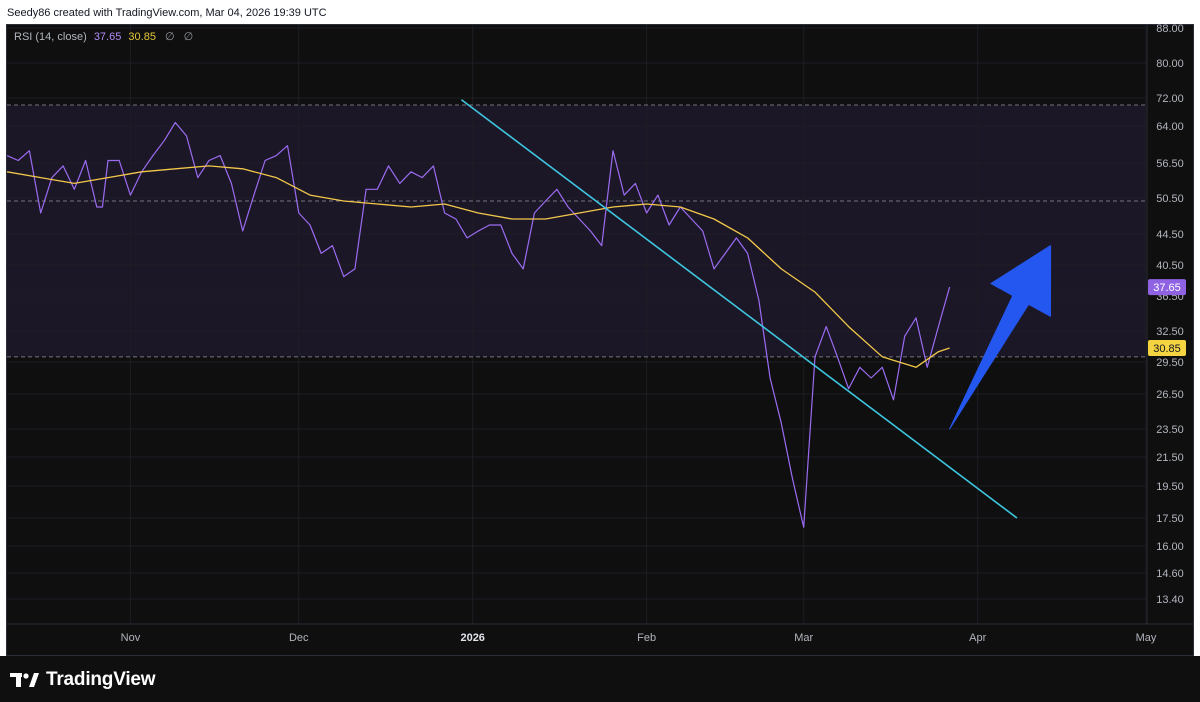  What do you see at coordinates (1170, 600) in the screenshot?
I see `y-tick-label-18: 13.40` at bounding box center [1170, 600].